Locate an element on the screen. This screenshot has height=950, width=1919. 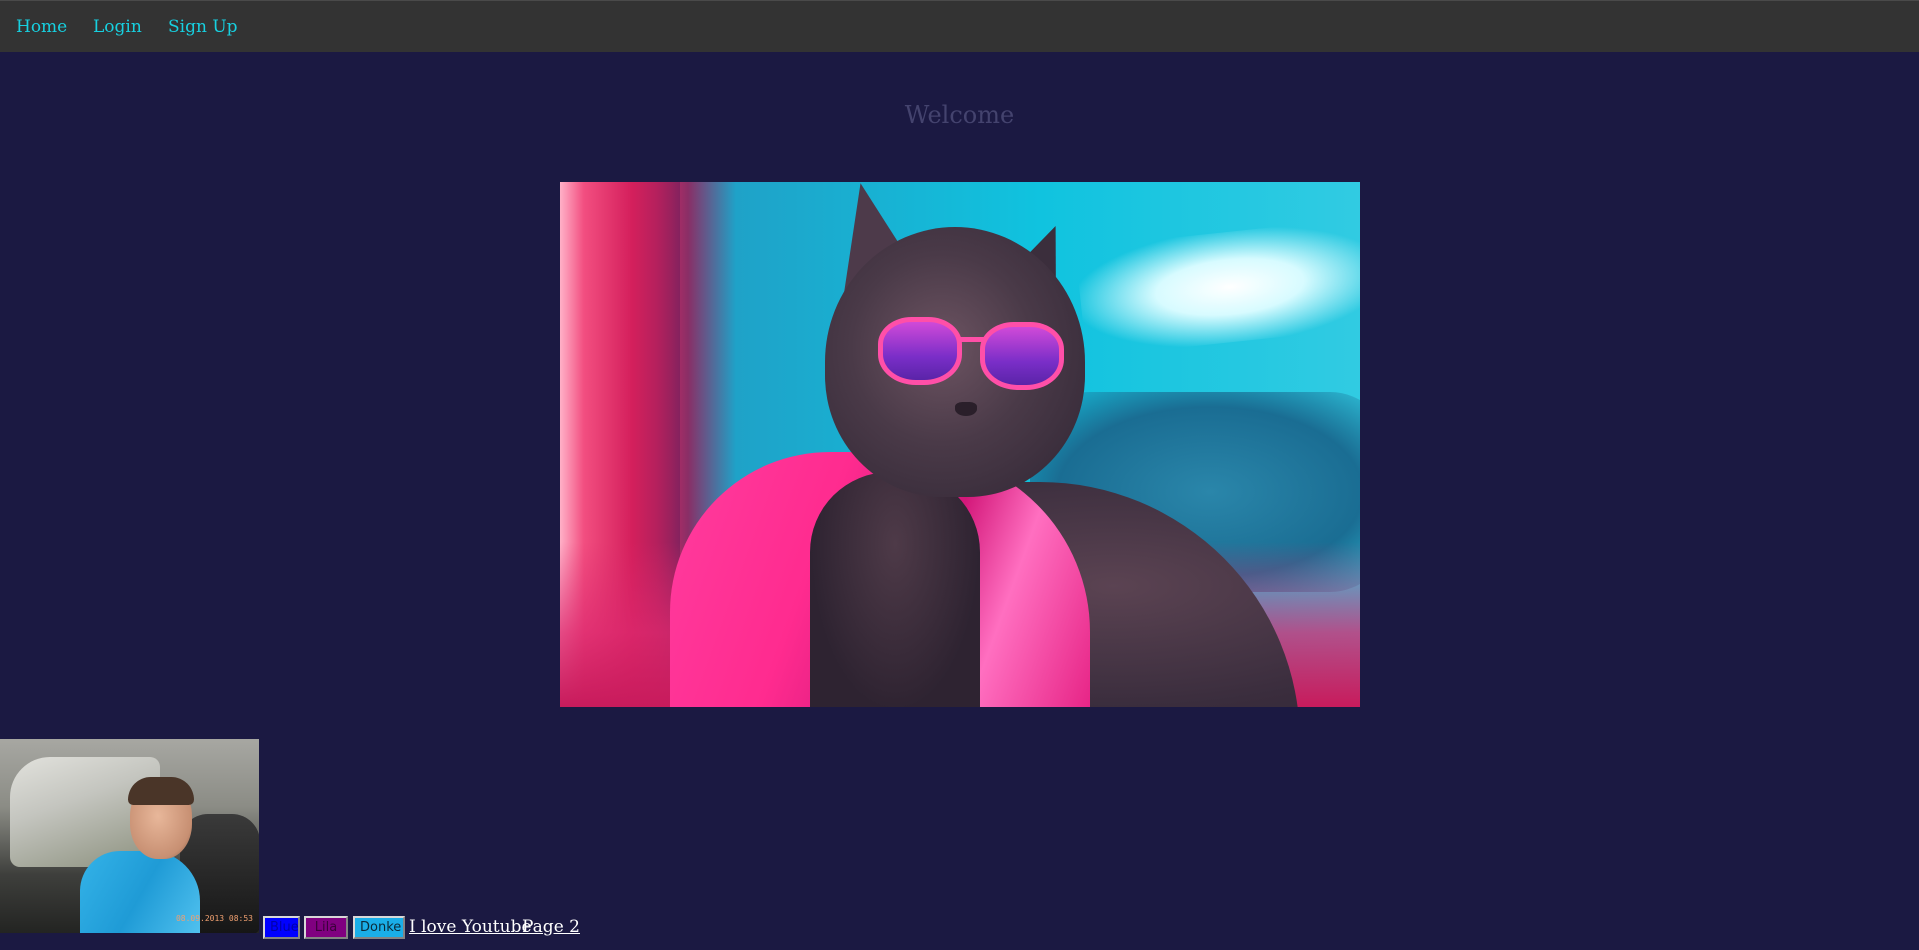
nav-login-link: Login is located at coordinates (117, 27).